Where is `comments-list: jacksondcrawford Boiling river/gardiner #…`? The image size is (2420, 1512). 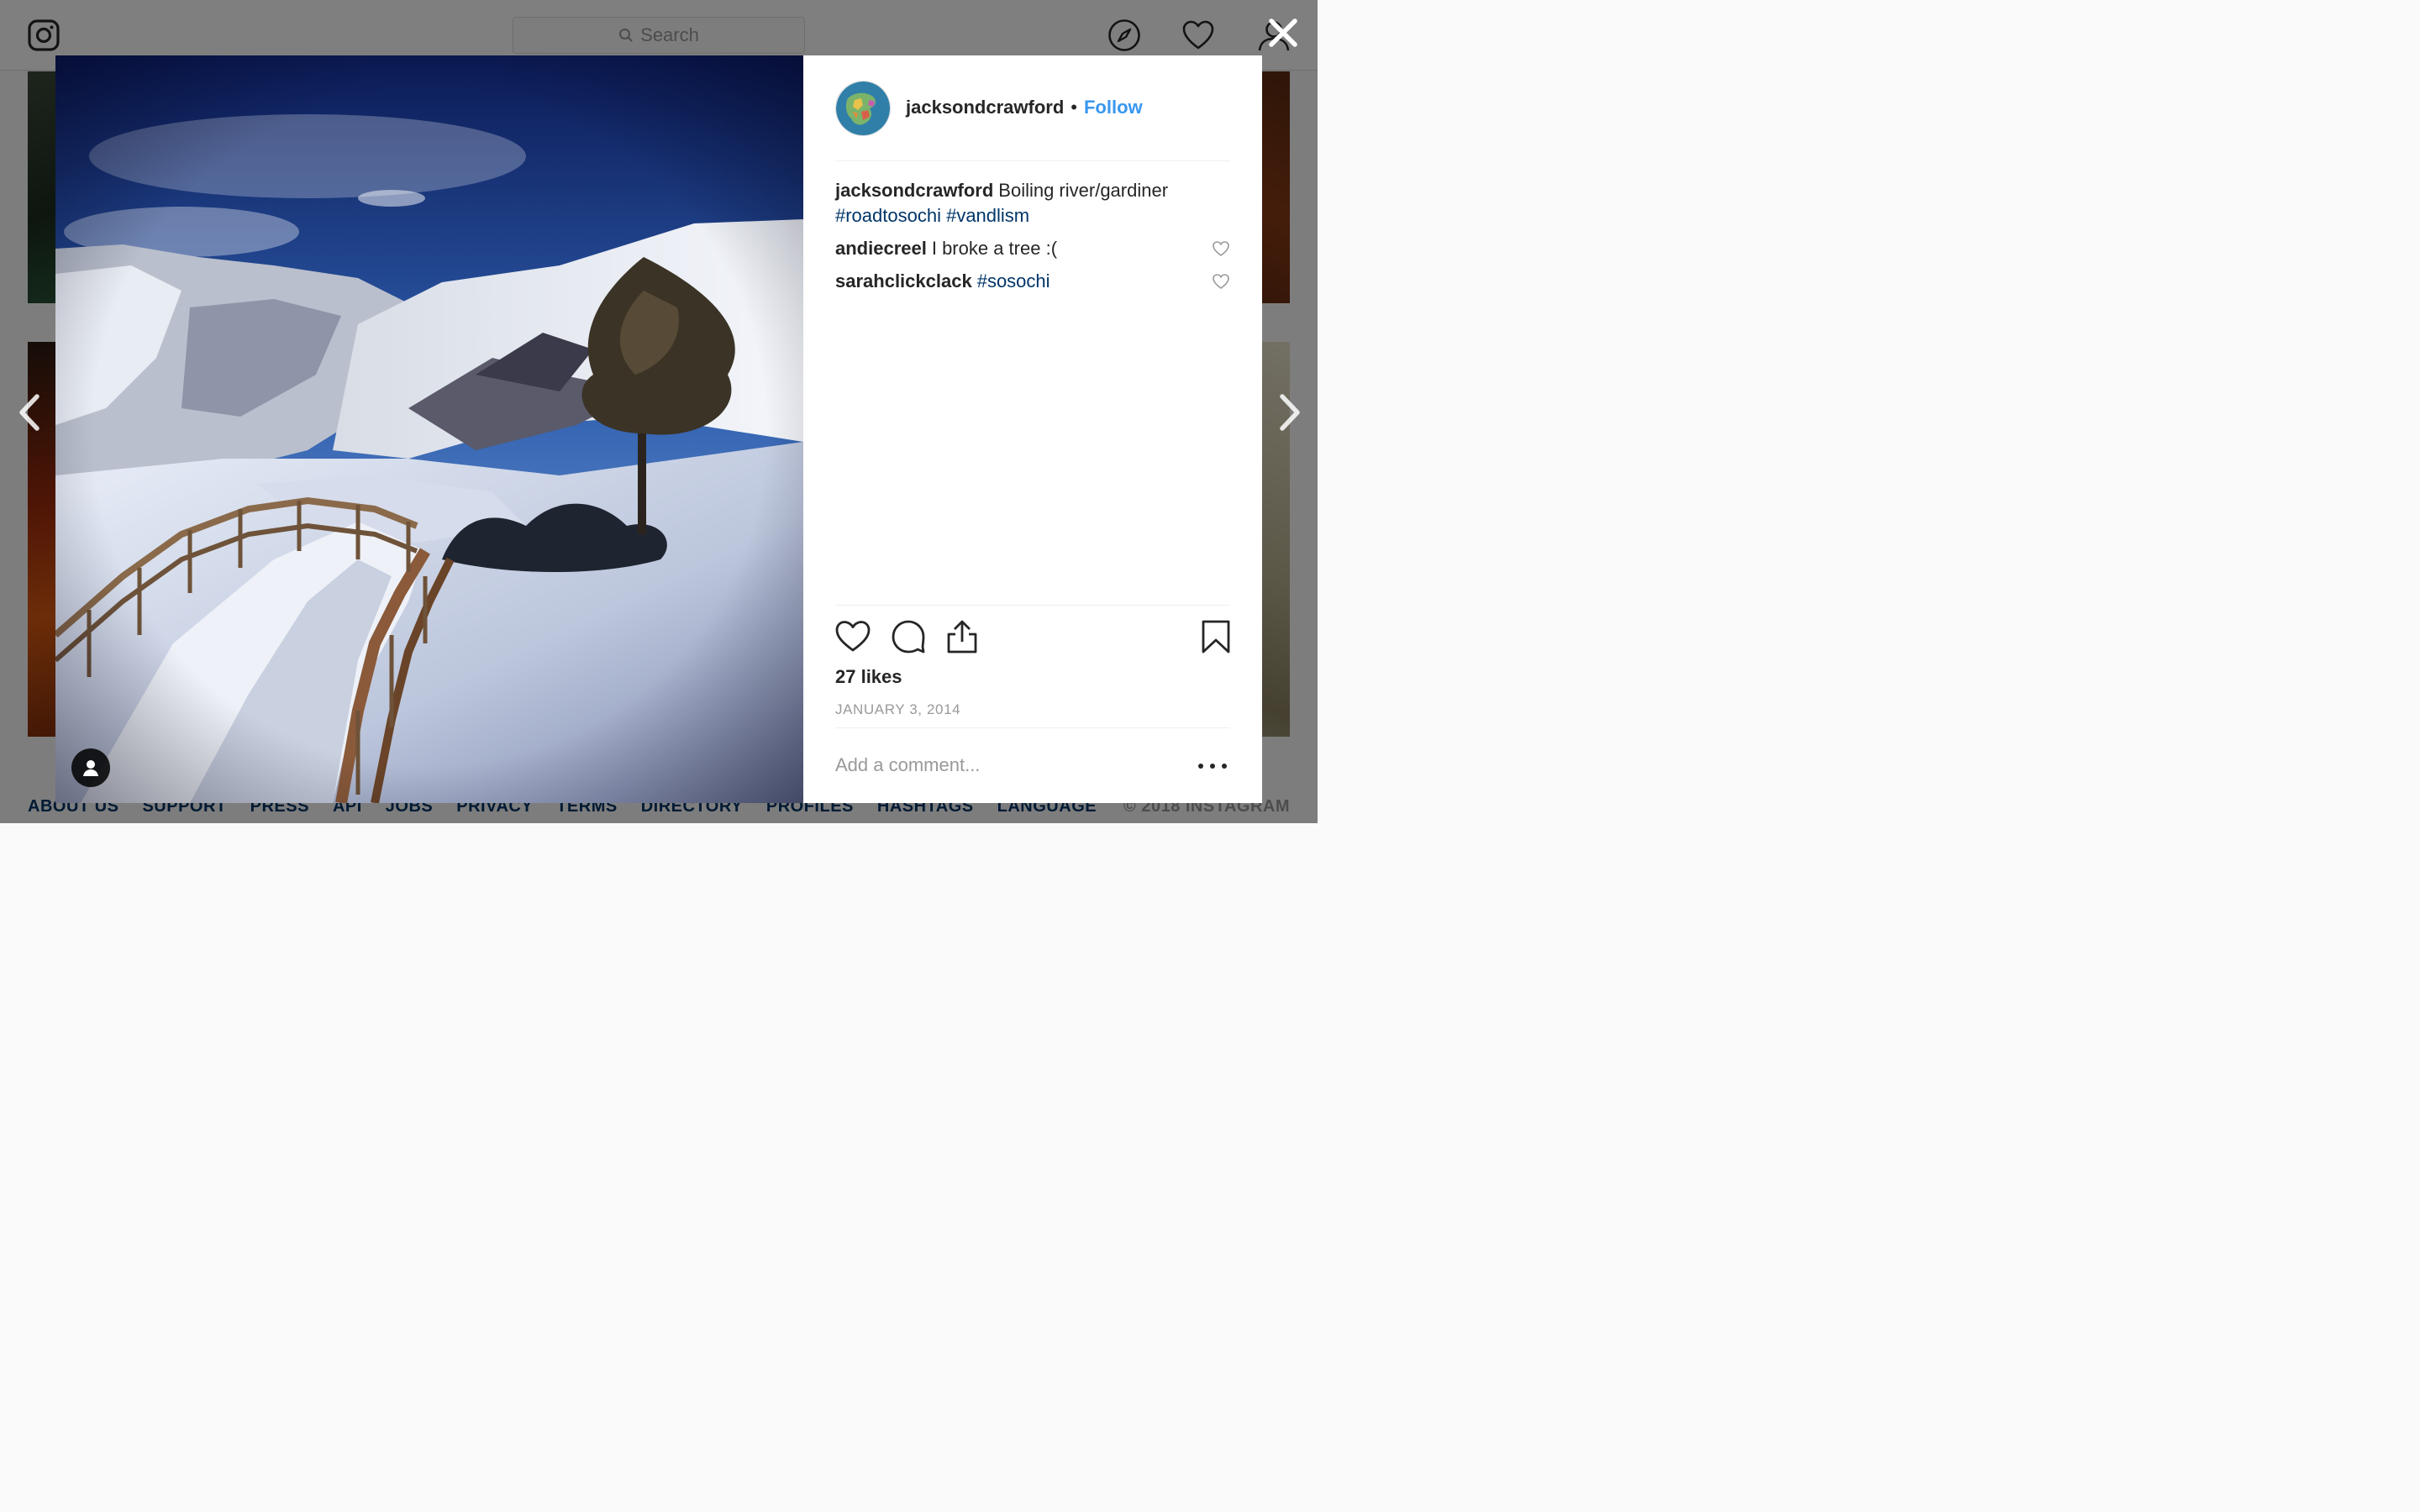 comments-list: jacksondcrawford Boiling river/gardiner #… is located at coordinates (1032, 240).